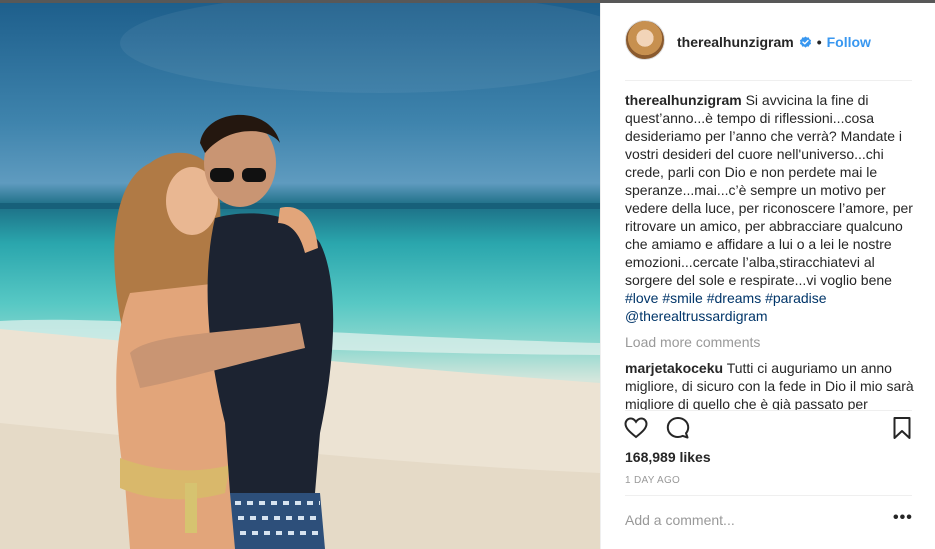 The image size is (935, 549). I want to click on mention-therealtrussardigram: @therealtrussardigram, so click(696, 316).